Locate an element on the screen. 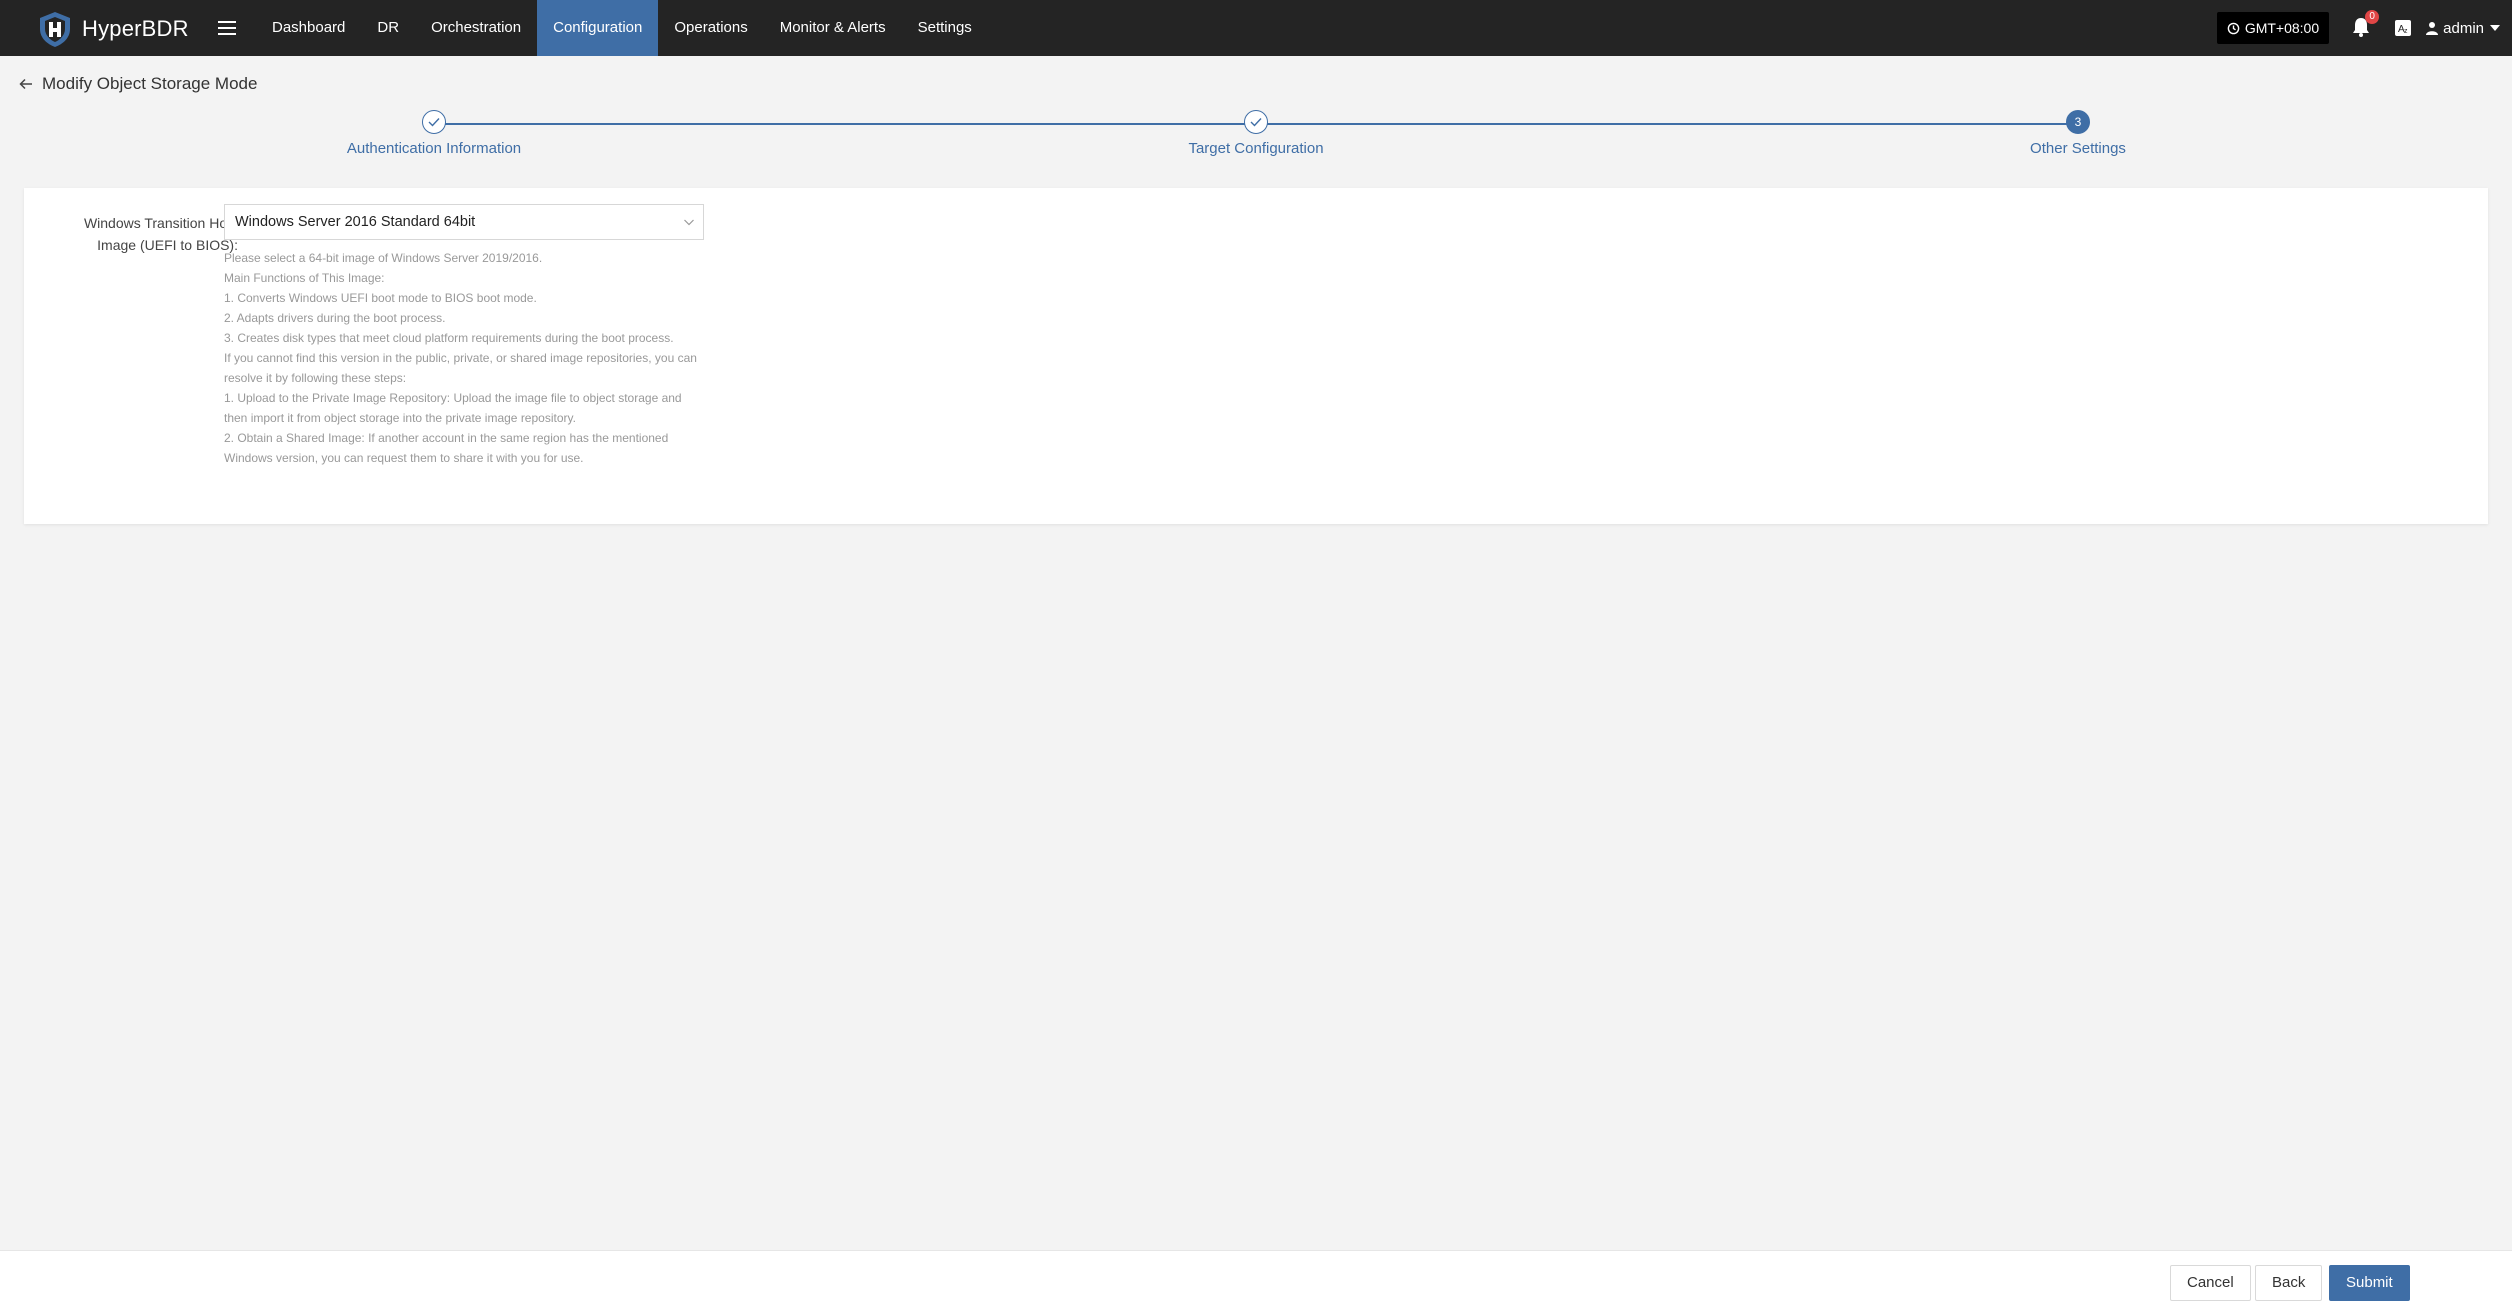  transition-image-select: Windows Server 2016 Standard 64bit is located at coordinates (464, 222).